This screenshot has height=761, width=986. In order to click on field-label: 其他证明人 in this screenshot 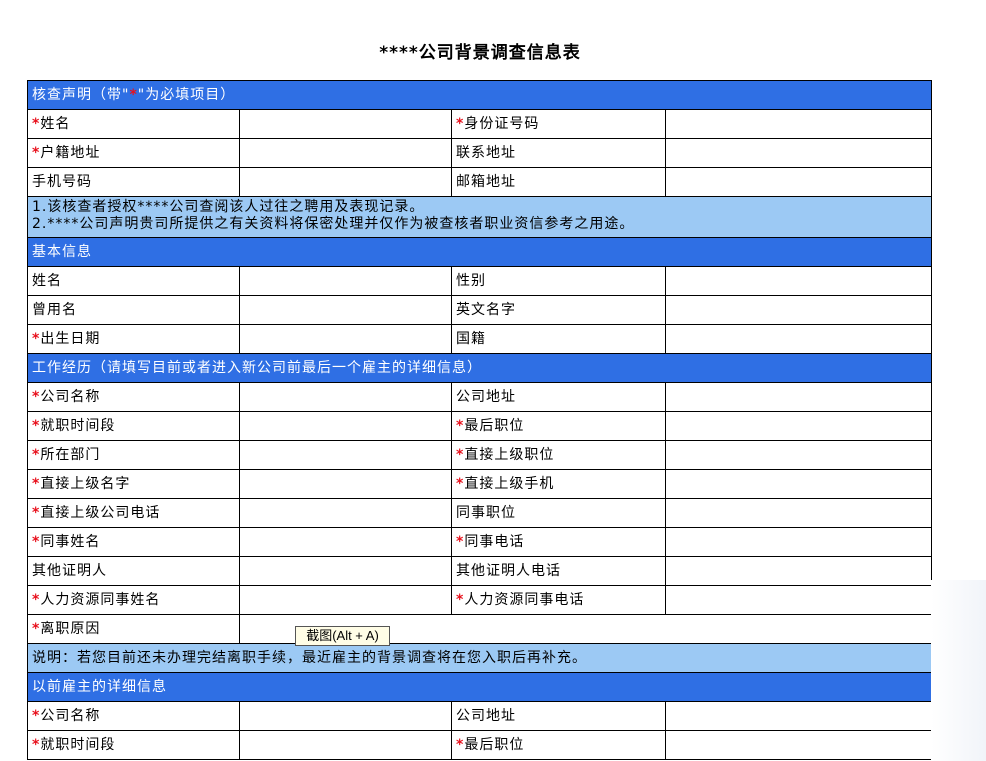, I will do `click(133, 571)`.